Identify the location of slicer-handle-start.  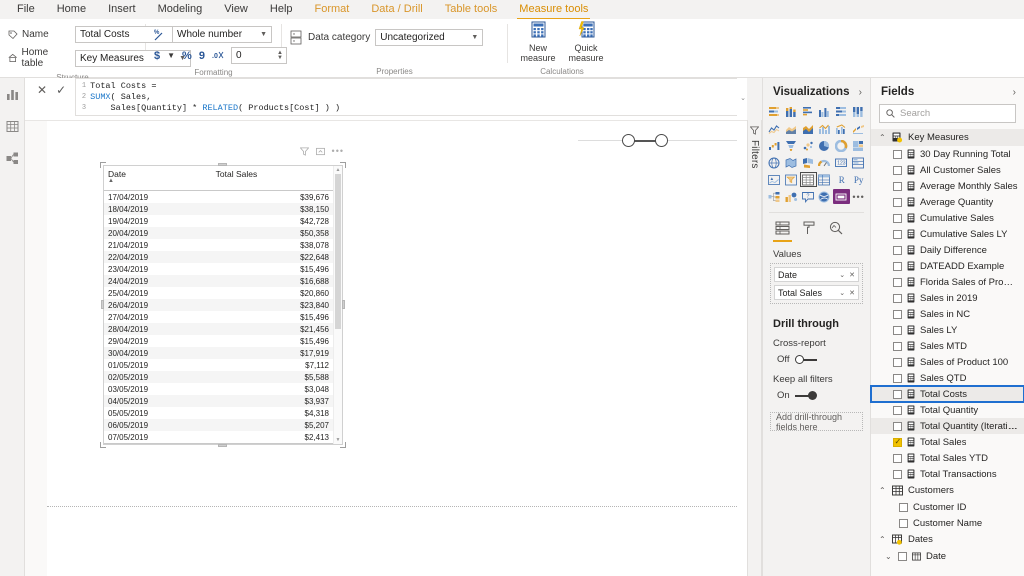
(628, 140).